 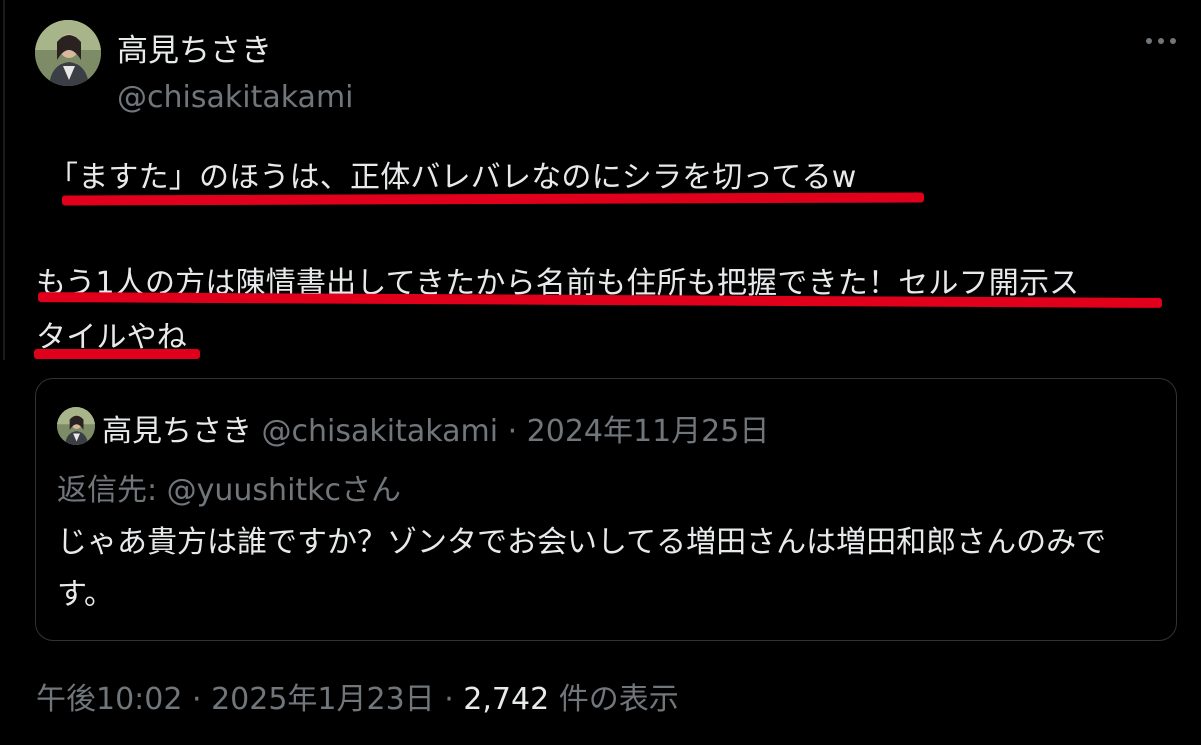 I want to click on tweet-timestamp: 午後10:02 · 2025年1月23日 ·, so click(x=249, y=699).